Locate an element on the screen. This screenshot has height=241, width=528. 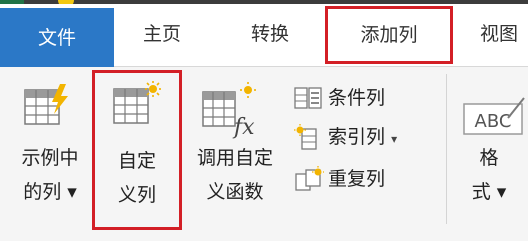
format-label-1: 格 is located at coordinates (489, 158).